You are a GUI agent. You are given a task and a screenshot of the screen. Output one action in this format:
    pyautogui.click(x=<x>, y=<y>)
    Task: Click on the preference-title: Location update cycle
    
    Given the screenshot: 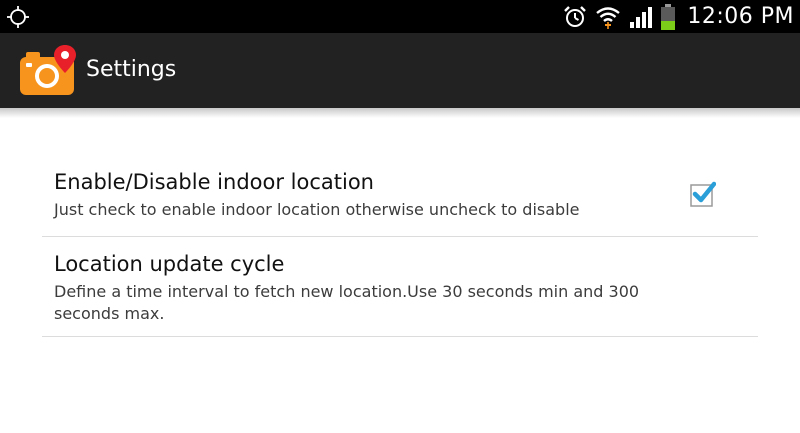 What is the action you would take?
    pyautogui.click(x=169, y=264)
    